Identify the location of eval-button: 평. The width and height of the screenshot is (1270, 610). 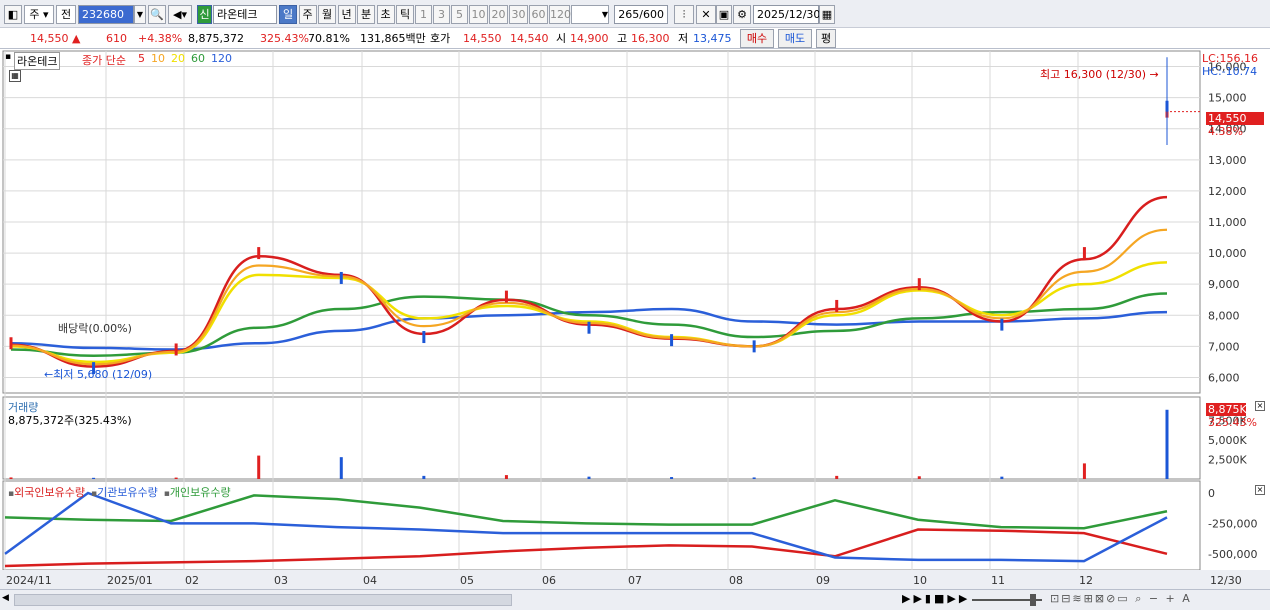
(826, 38).